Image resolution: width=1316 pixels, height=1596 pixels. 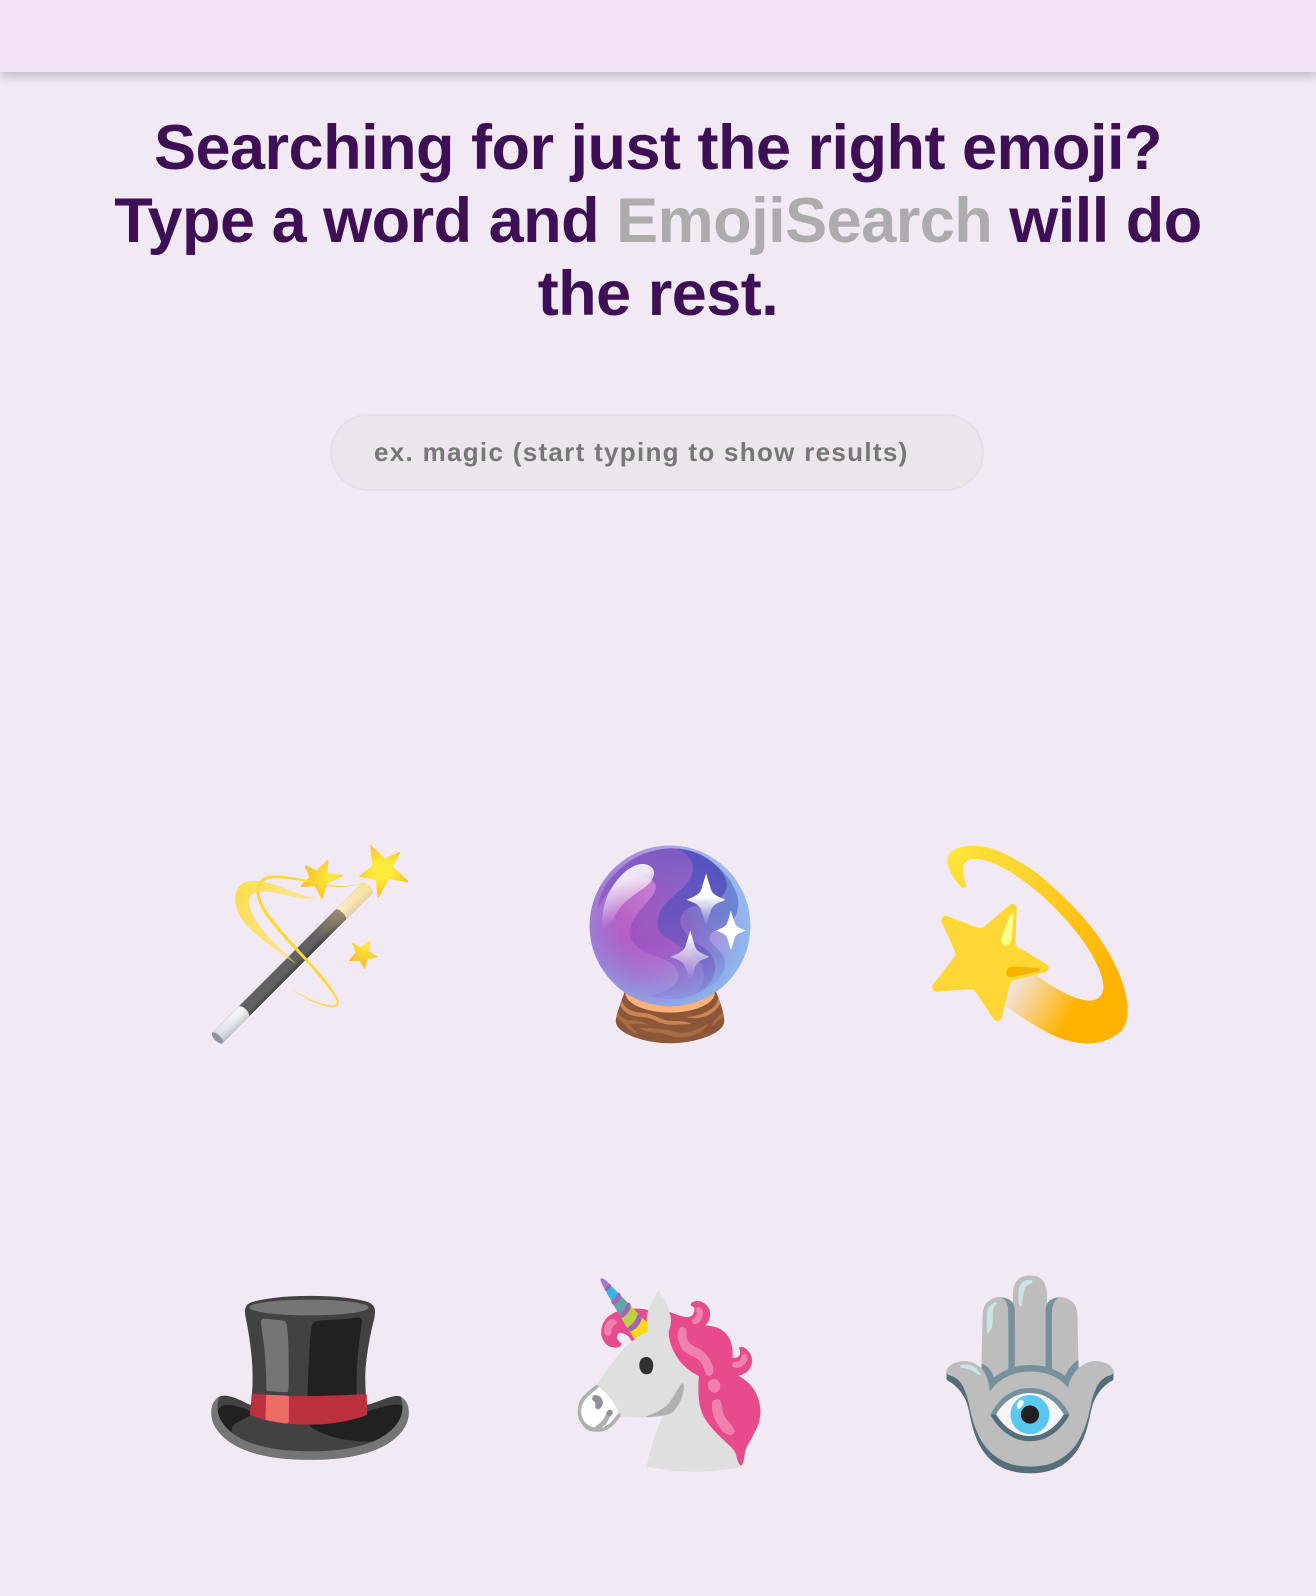 What do you see at coordinates (670, 1375) in the screenshot?
I see `emoji-result-unicorn: 🦄` at bounding box center [670, 1375].